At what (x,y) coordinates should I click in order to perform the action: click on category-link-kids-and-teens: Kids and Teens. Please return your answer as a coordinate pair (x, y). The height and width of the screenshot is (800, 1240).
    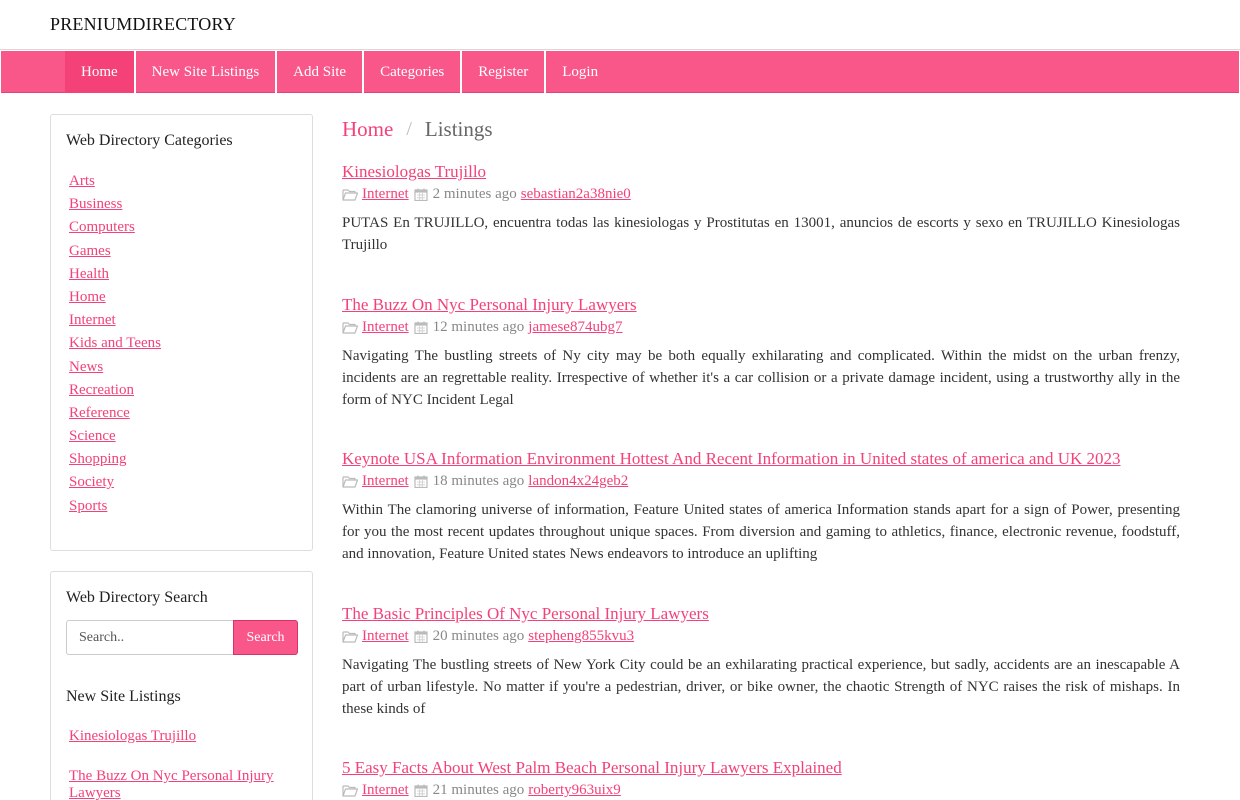
    Looking at the image, I should click on (115, 343).